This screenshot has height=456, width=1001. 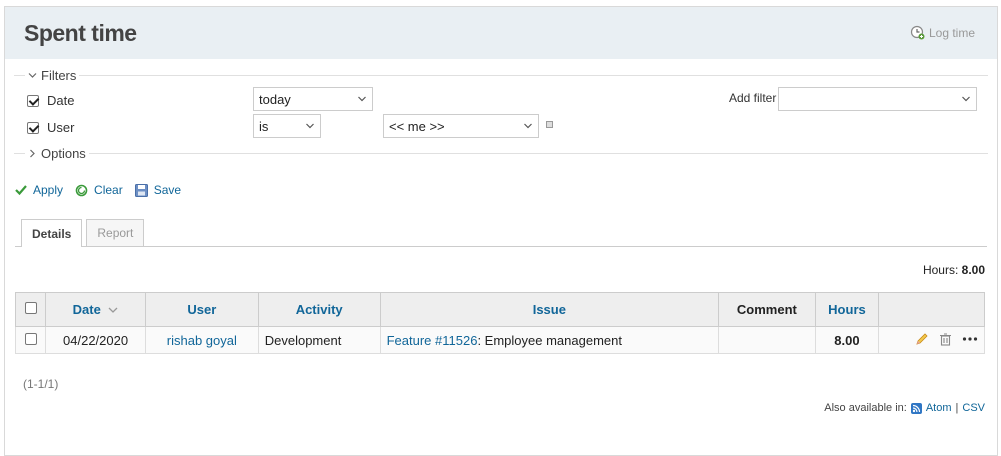 I want to click on apply-label: Apply, so click(x=48, y=190).